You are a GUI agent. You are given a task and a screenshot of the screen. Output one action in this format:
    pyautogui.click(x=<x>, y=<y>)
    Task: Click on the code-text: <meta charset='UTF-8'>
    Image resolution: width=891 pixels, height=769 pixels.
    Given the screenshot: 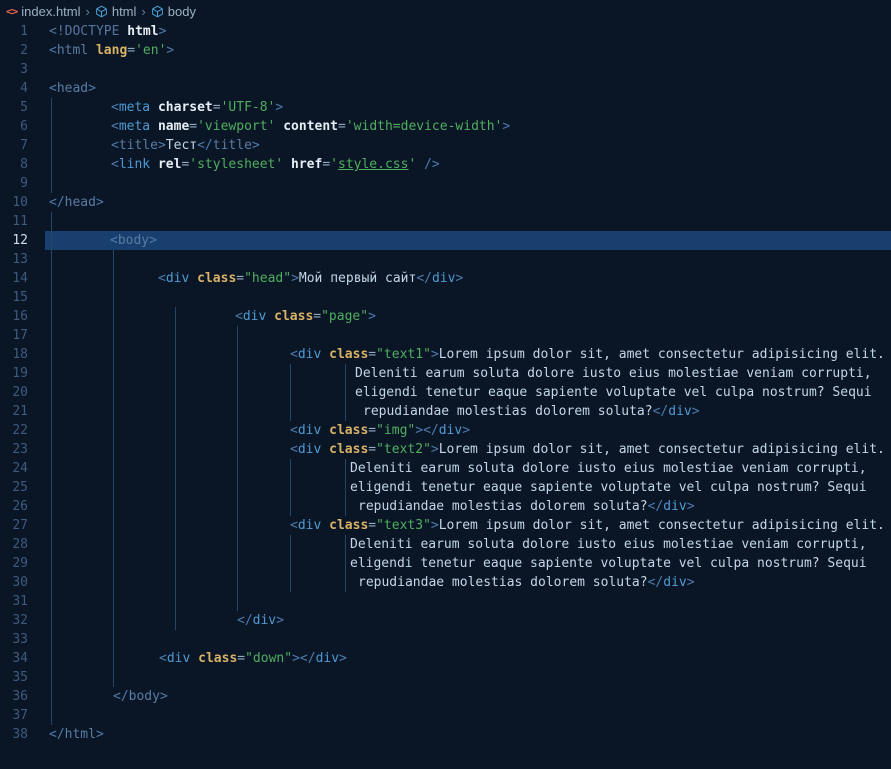 What is the action you would take?
    pyautogui.click(x=197, y=107)
    